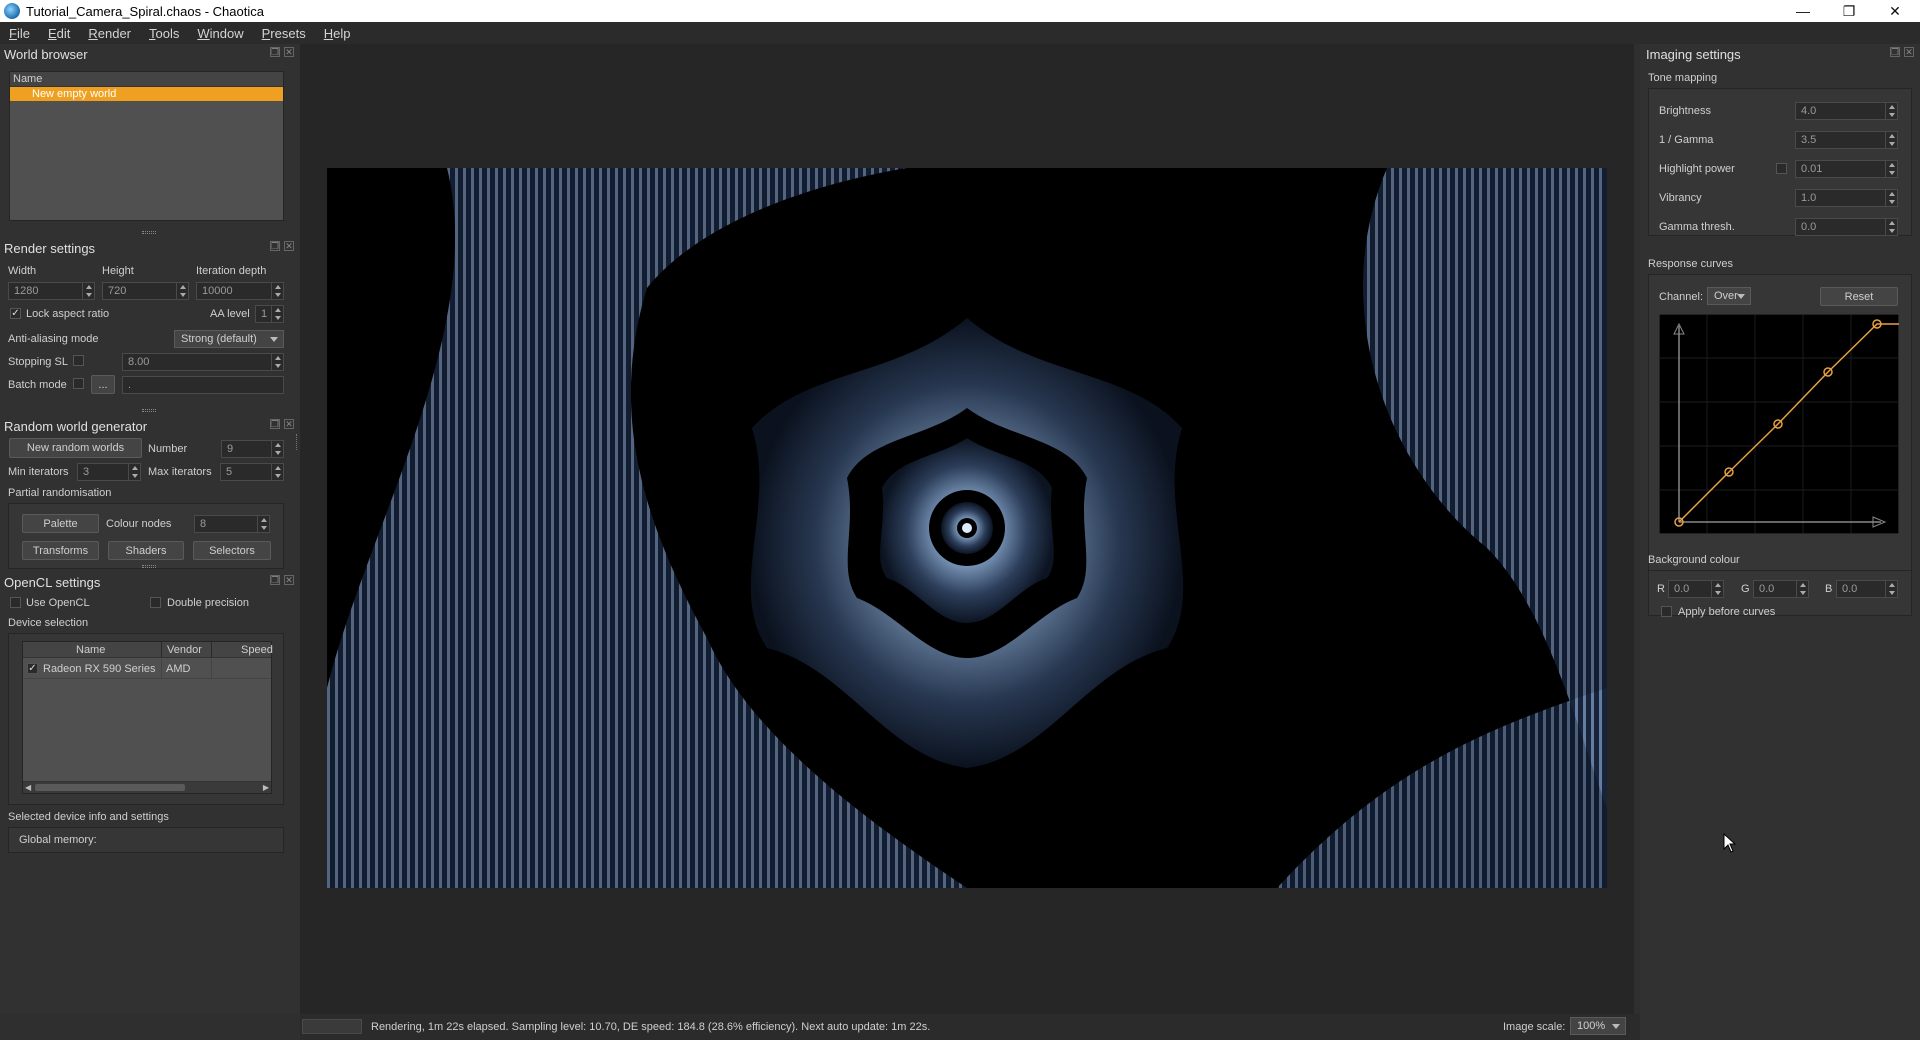 The width and height of the screenshot is (1920, 1040). What do you see at coordinates (337, 33) in the screenshot?
I see `menu-help: Help` at bounding box center [337, 33].